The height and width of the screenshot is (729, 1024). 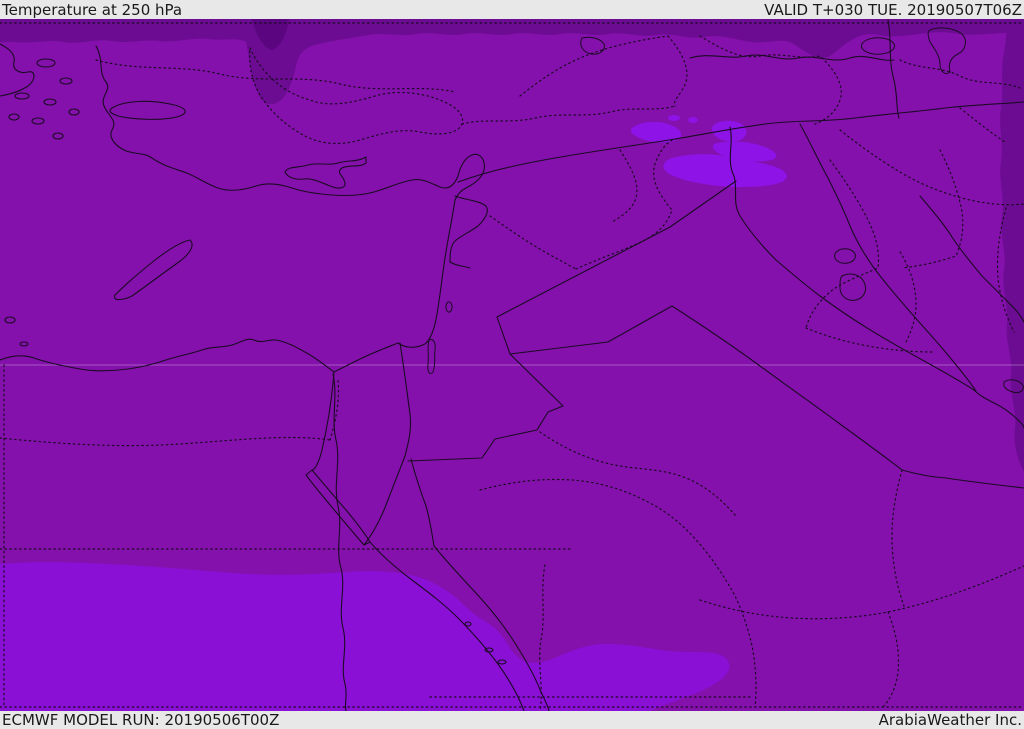 I want to click on brand-label: ArabiaWeather Inc., so click(x=950, y=720).